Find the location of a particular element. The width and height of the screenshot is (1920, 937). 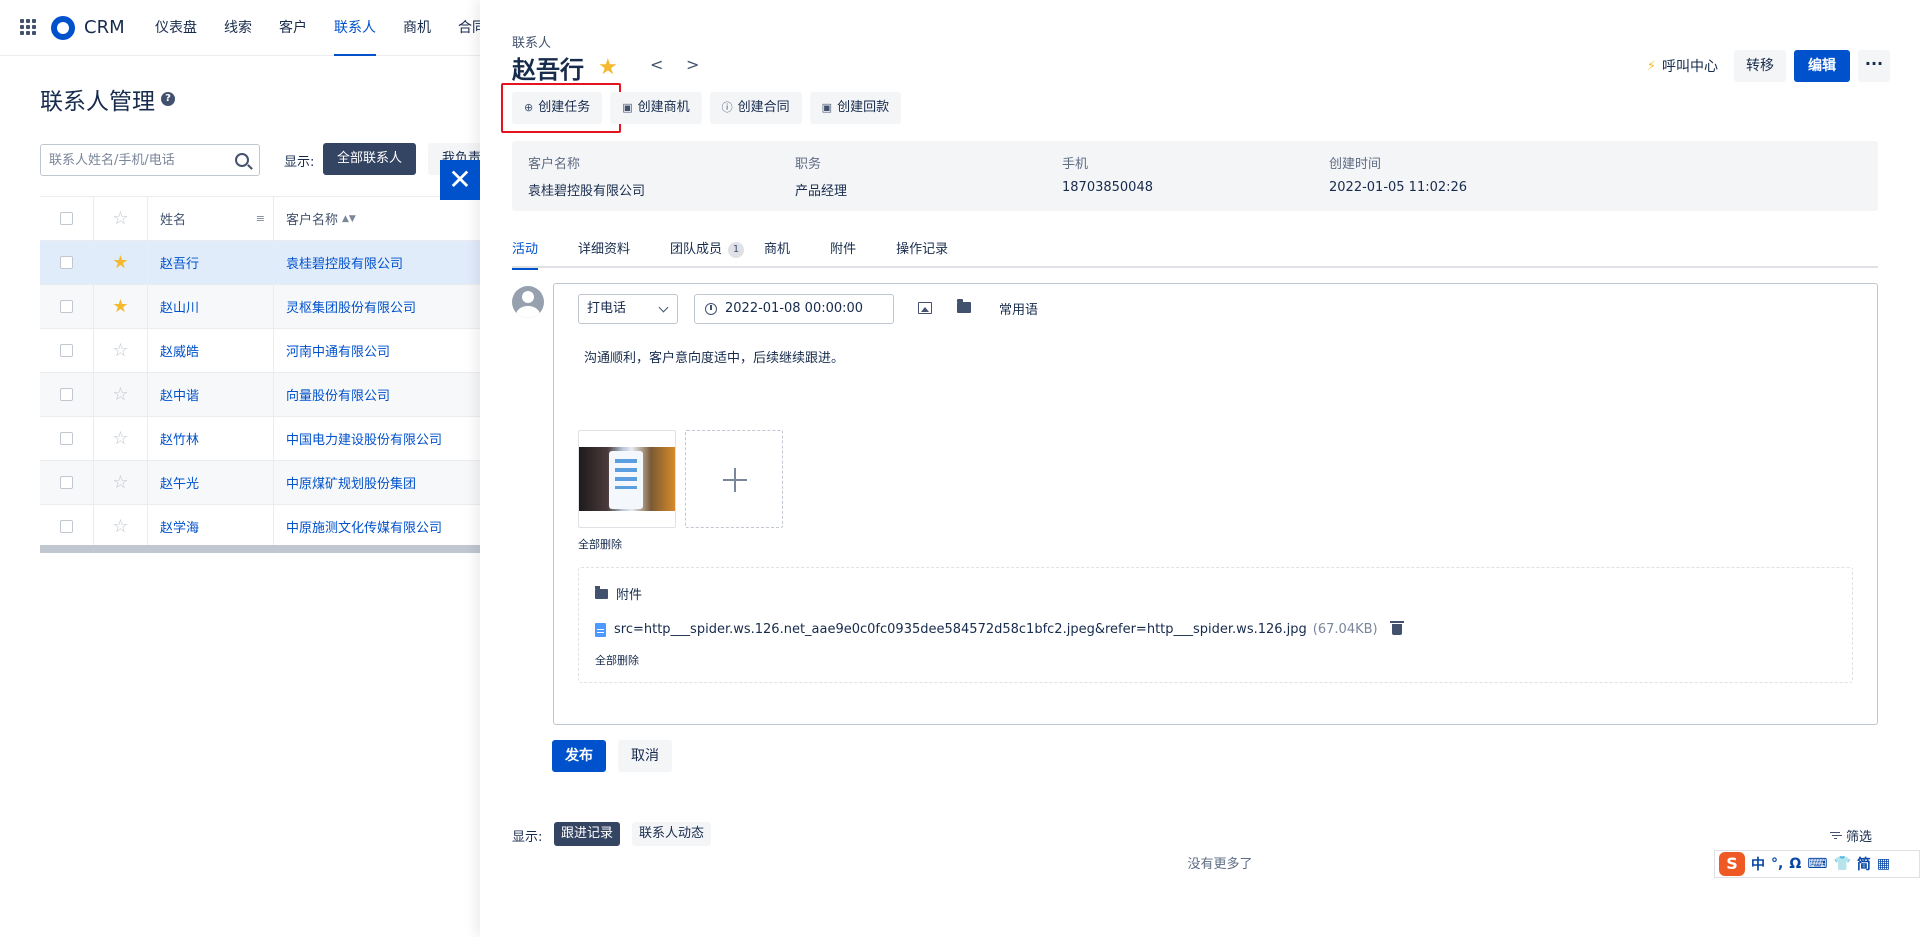

customer-name-link: 中原施测文化传媒有限公司 is located at coordinates (364, 526).